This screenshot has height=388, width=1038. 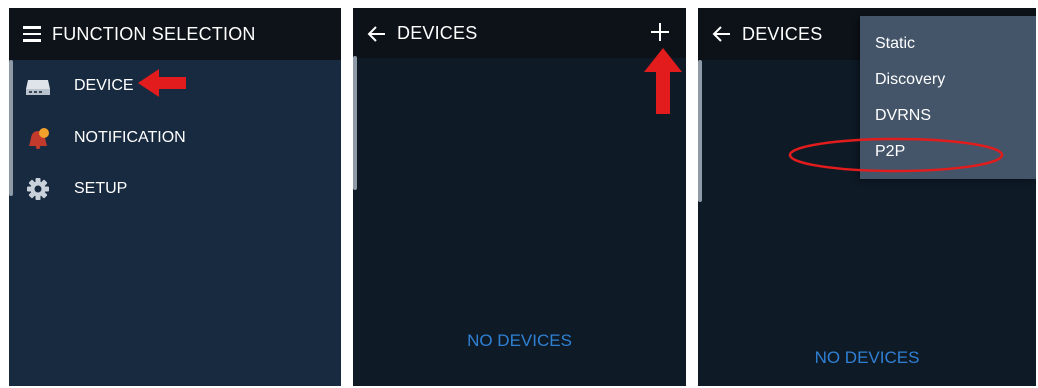 I want to click on menu-item-label: SETUP, so click(x=101, y=188).